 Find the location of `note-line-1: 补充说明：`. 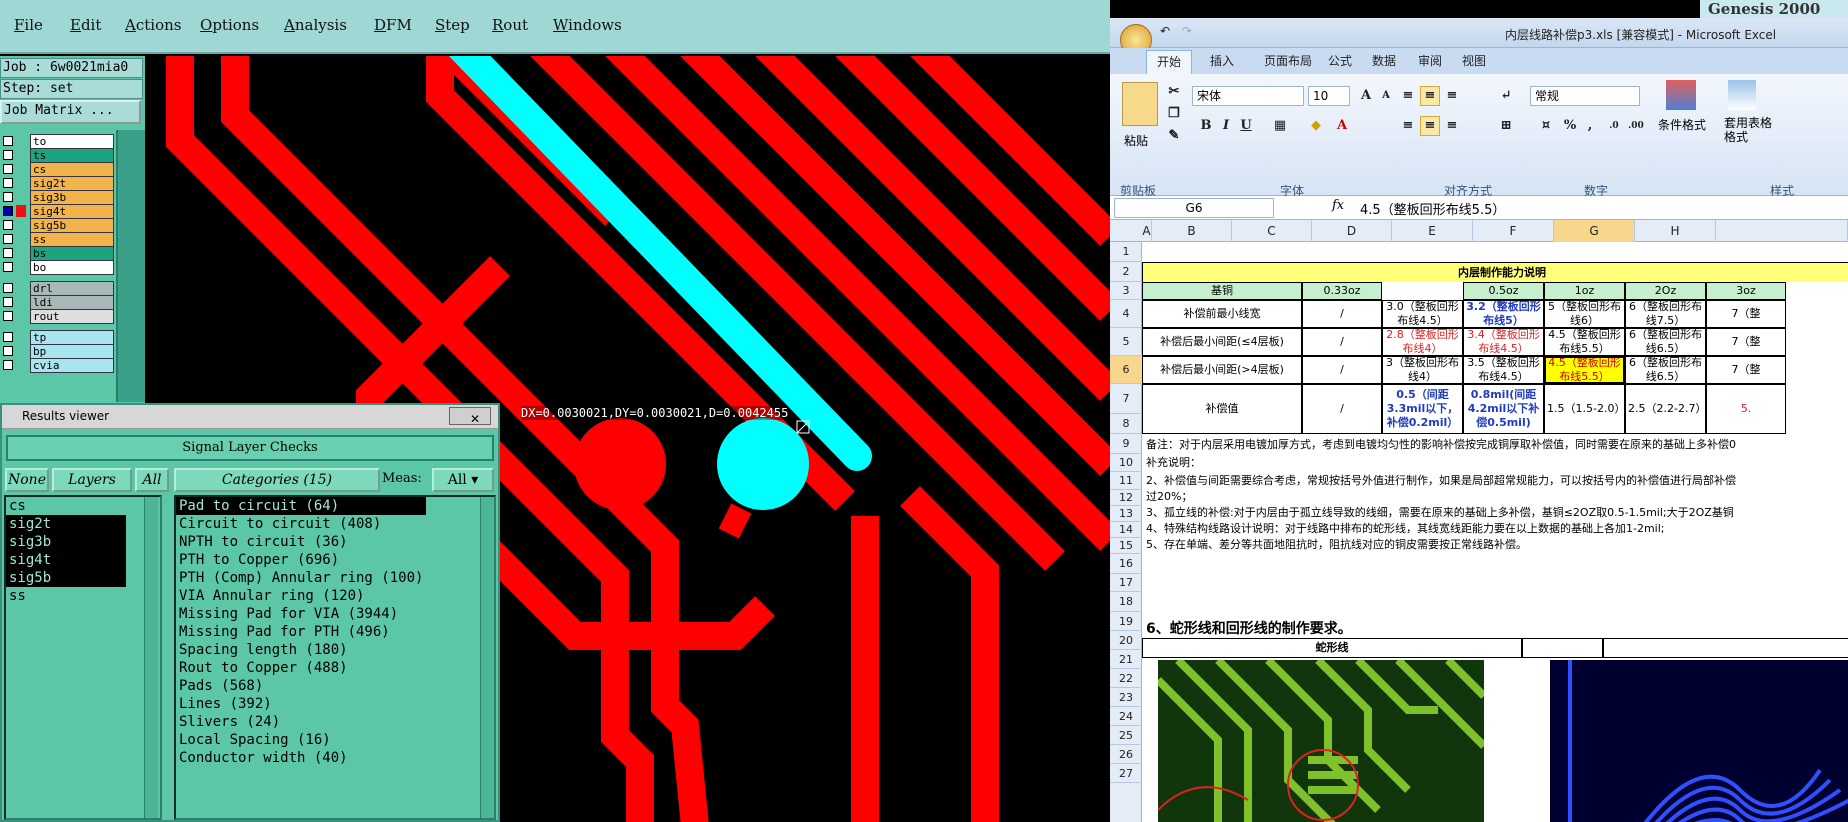

note-line-1: 补充说明： is located at coordinates (1173, 462).